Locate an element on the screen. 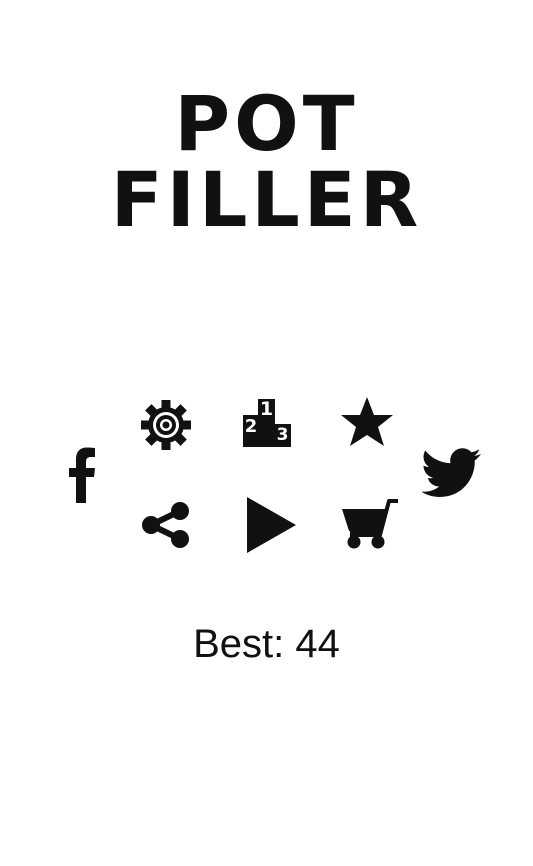 The image size is (533, 866). game-title-line-2: FILLER is located at coordinates (266, 199).